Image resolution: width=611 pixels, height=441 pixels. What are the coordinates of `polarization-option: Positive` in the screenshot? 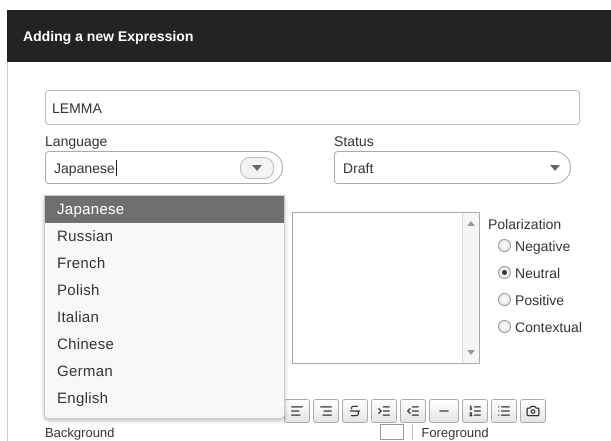 It's located at (535, 299).